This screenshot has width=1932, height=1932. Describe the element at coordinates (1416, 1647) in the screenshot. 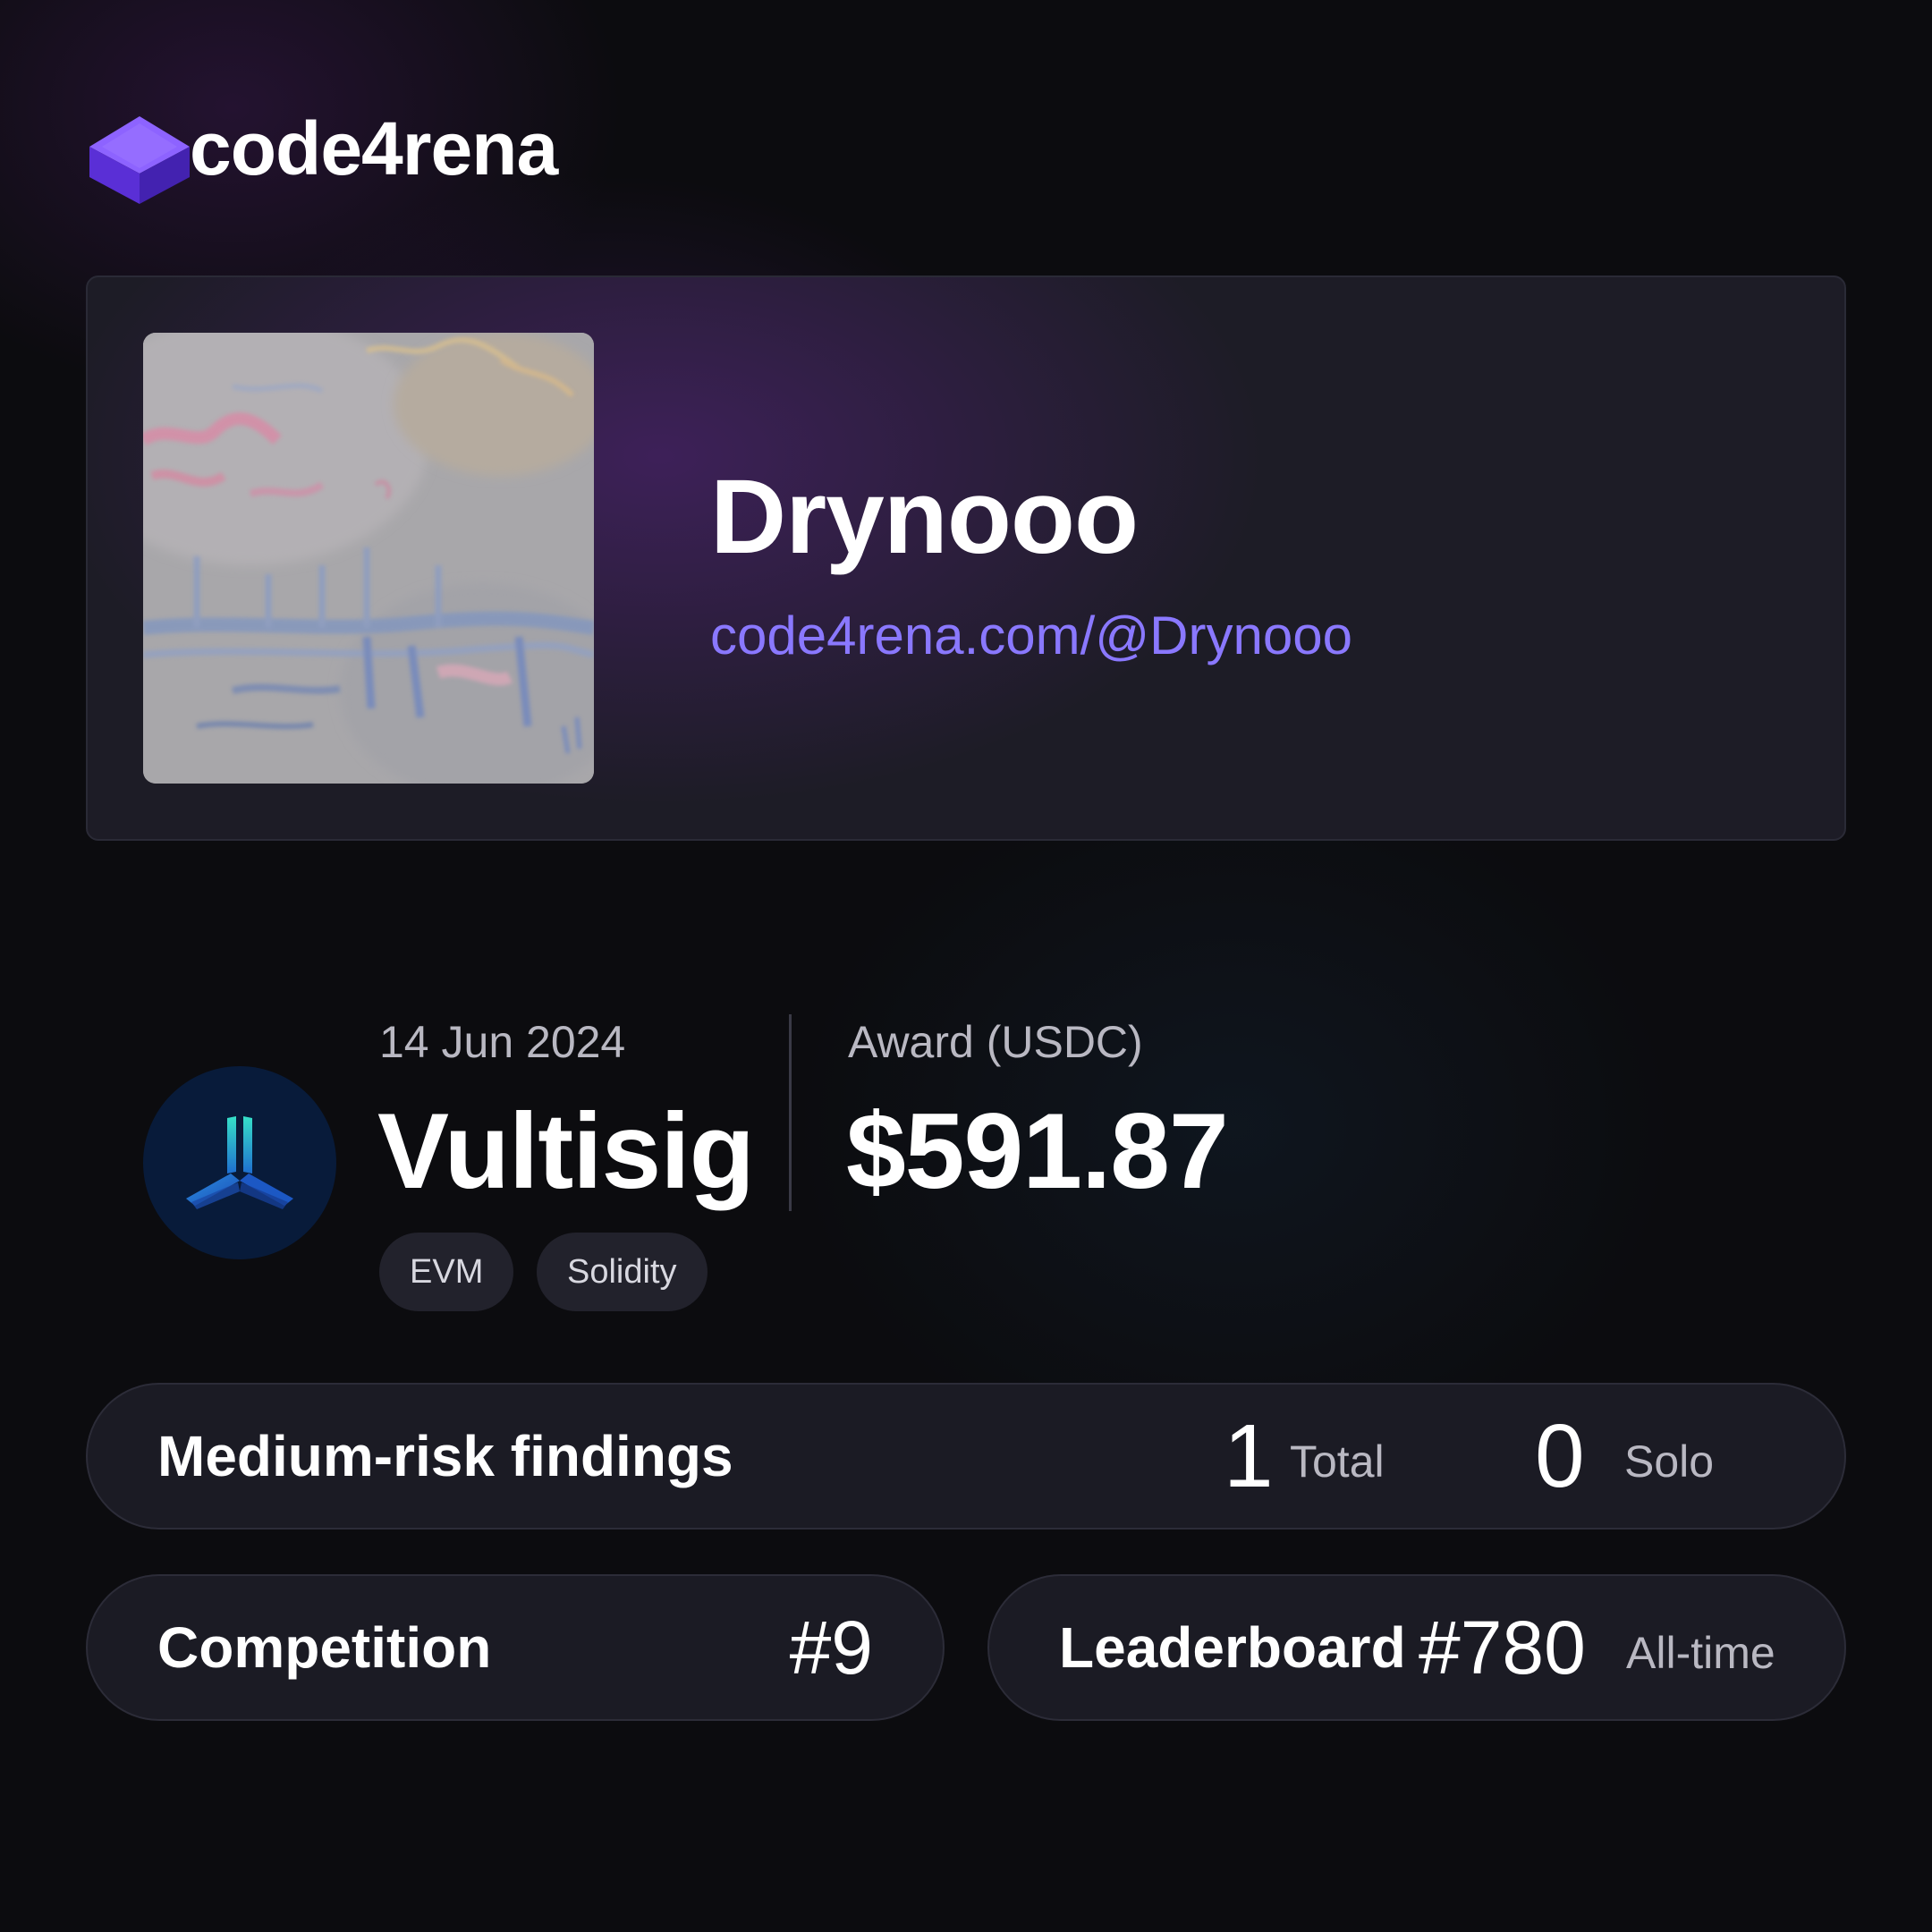

I see `leaderboard-pill: Leaderboard #780 All-time` at that location.